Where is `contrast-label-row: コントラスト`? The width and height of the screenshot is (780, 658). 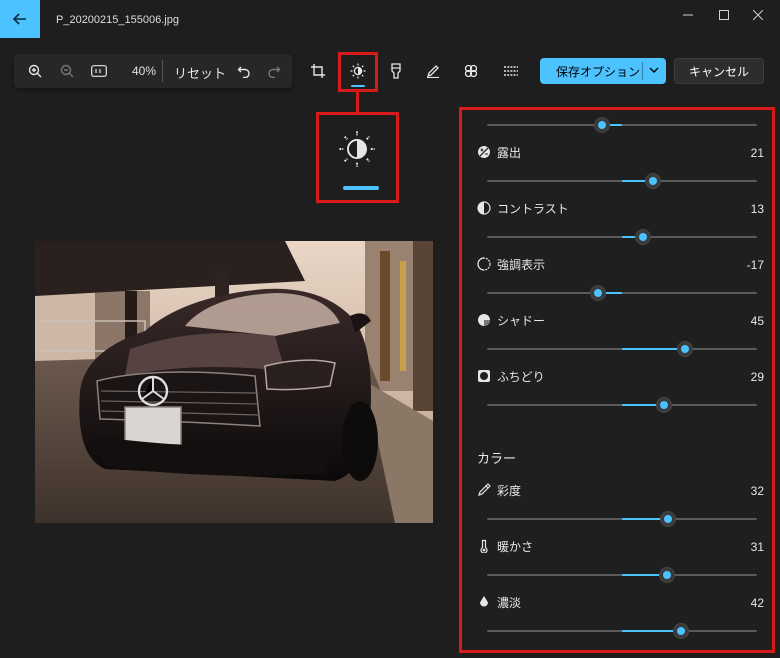
contrast-label-row: コントラスト is located at coordinates (523, 208).